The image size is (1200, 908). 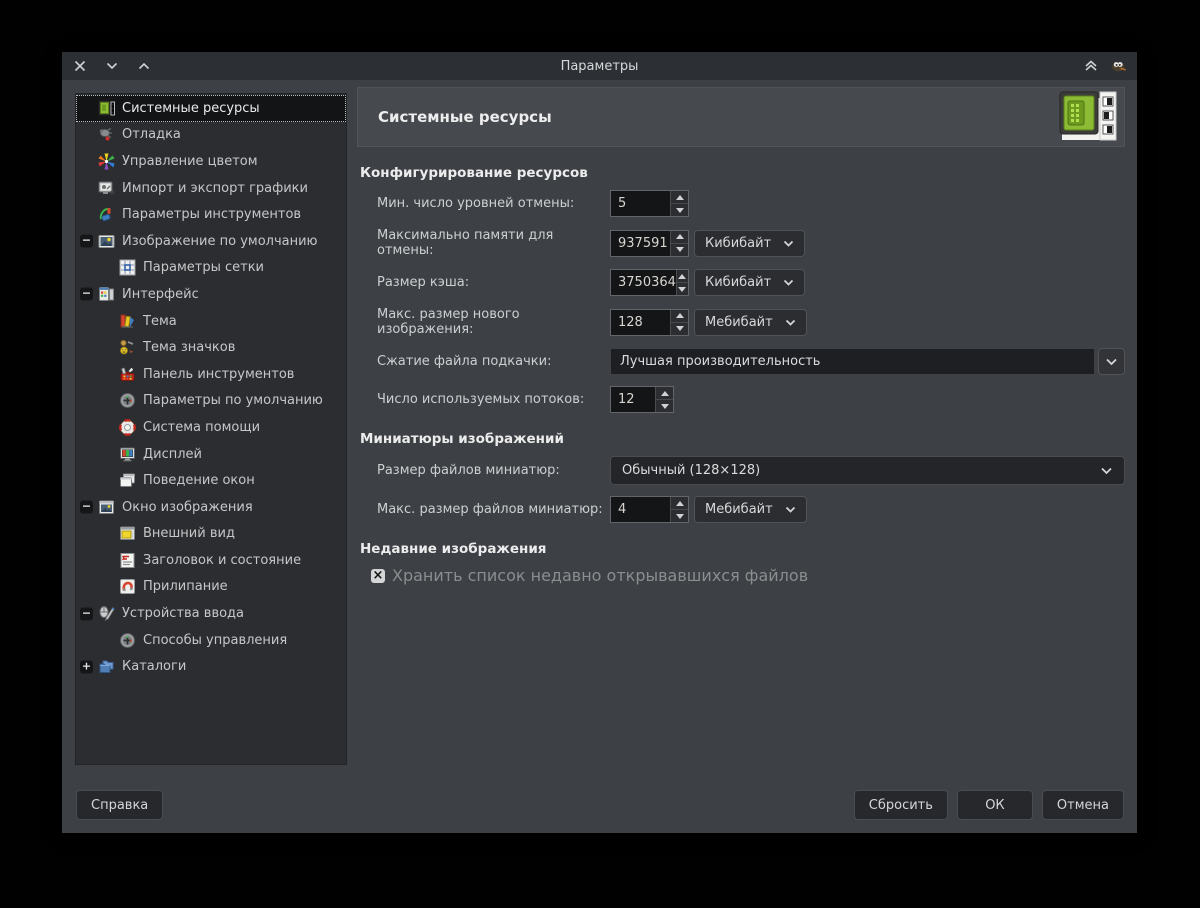 What do you see at coordinates (738, 282) in the screenshot?
I see `unit-label: Кибибайт` at bounding box center [738, 282].